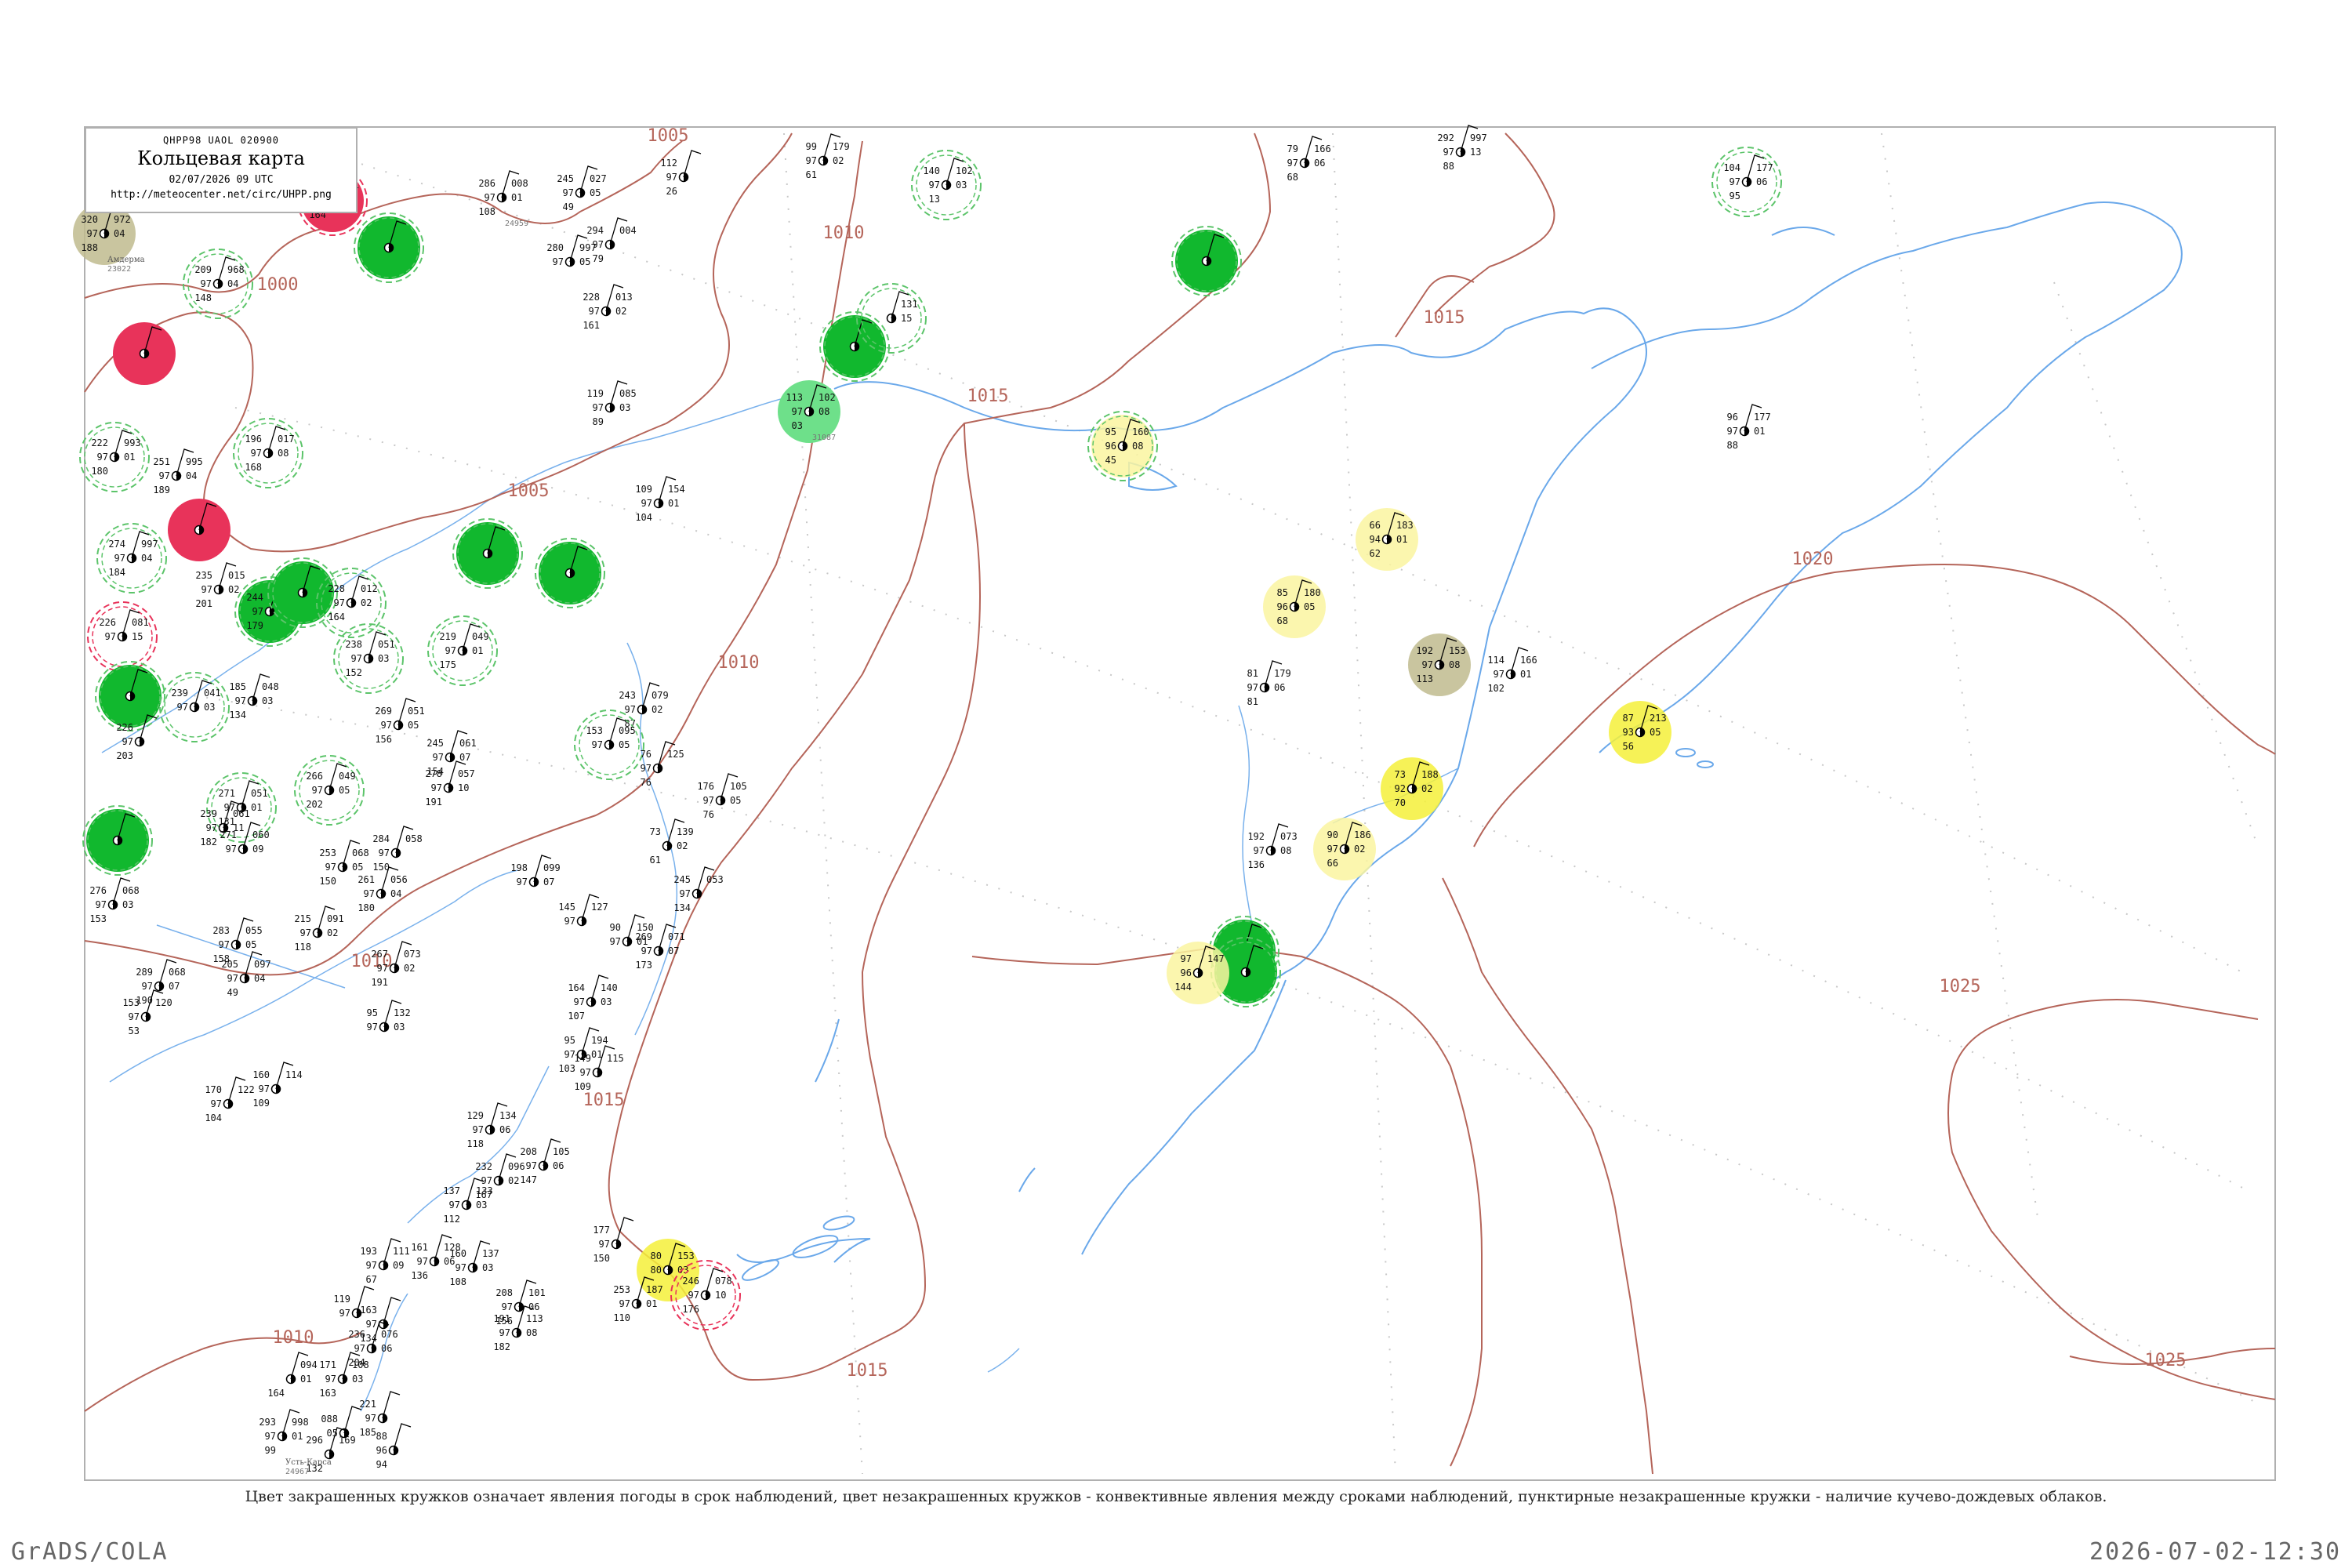  Describe the element at coordinates (668, 136) in the screenshot. I see `isobar-label: 1005` at that location.